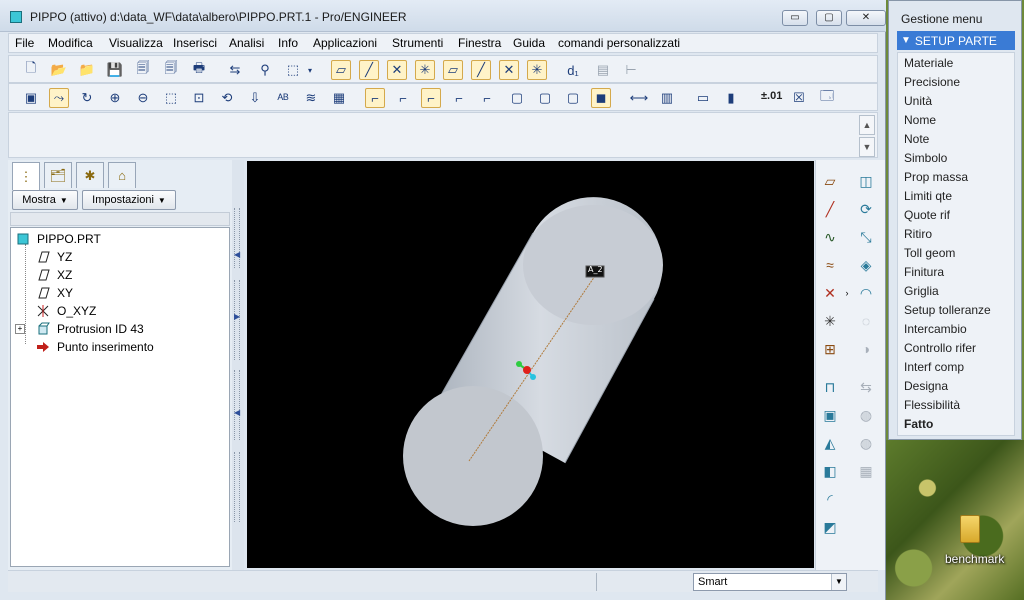 The height and width of the screenshot is (600, 1024). I want to click on menu-item-limiti-qte: Limiti qte, so click(928, 196).